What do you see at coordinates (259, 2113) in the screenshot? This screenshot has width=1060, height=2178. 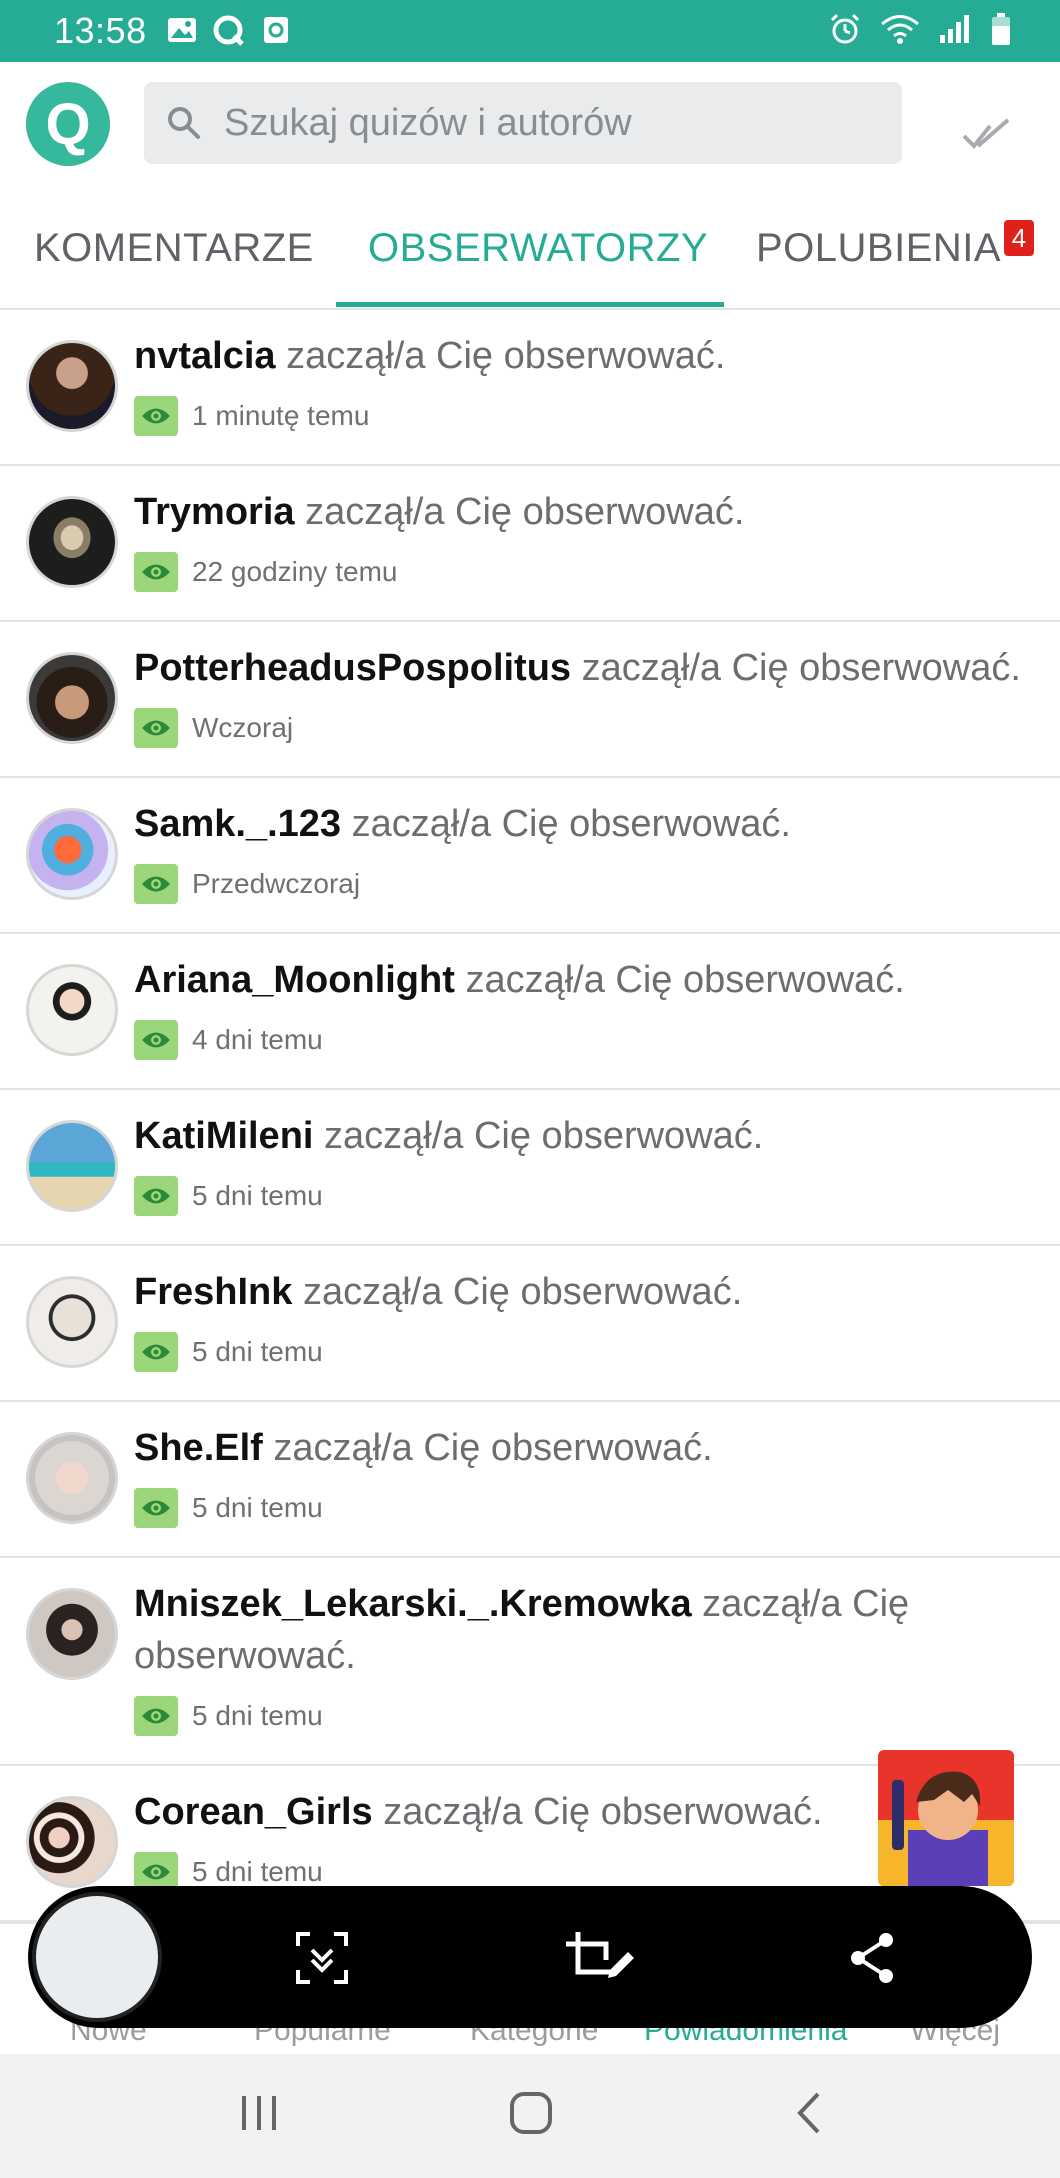 I see `recent-apps-icon` at bounding box center [259, 2113].